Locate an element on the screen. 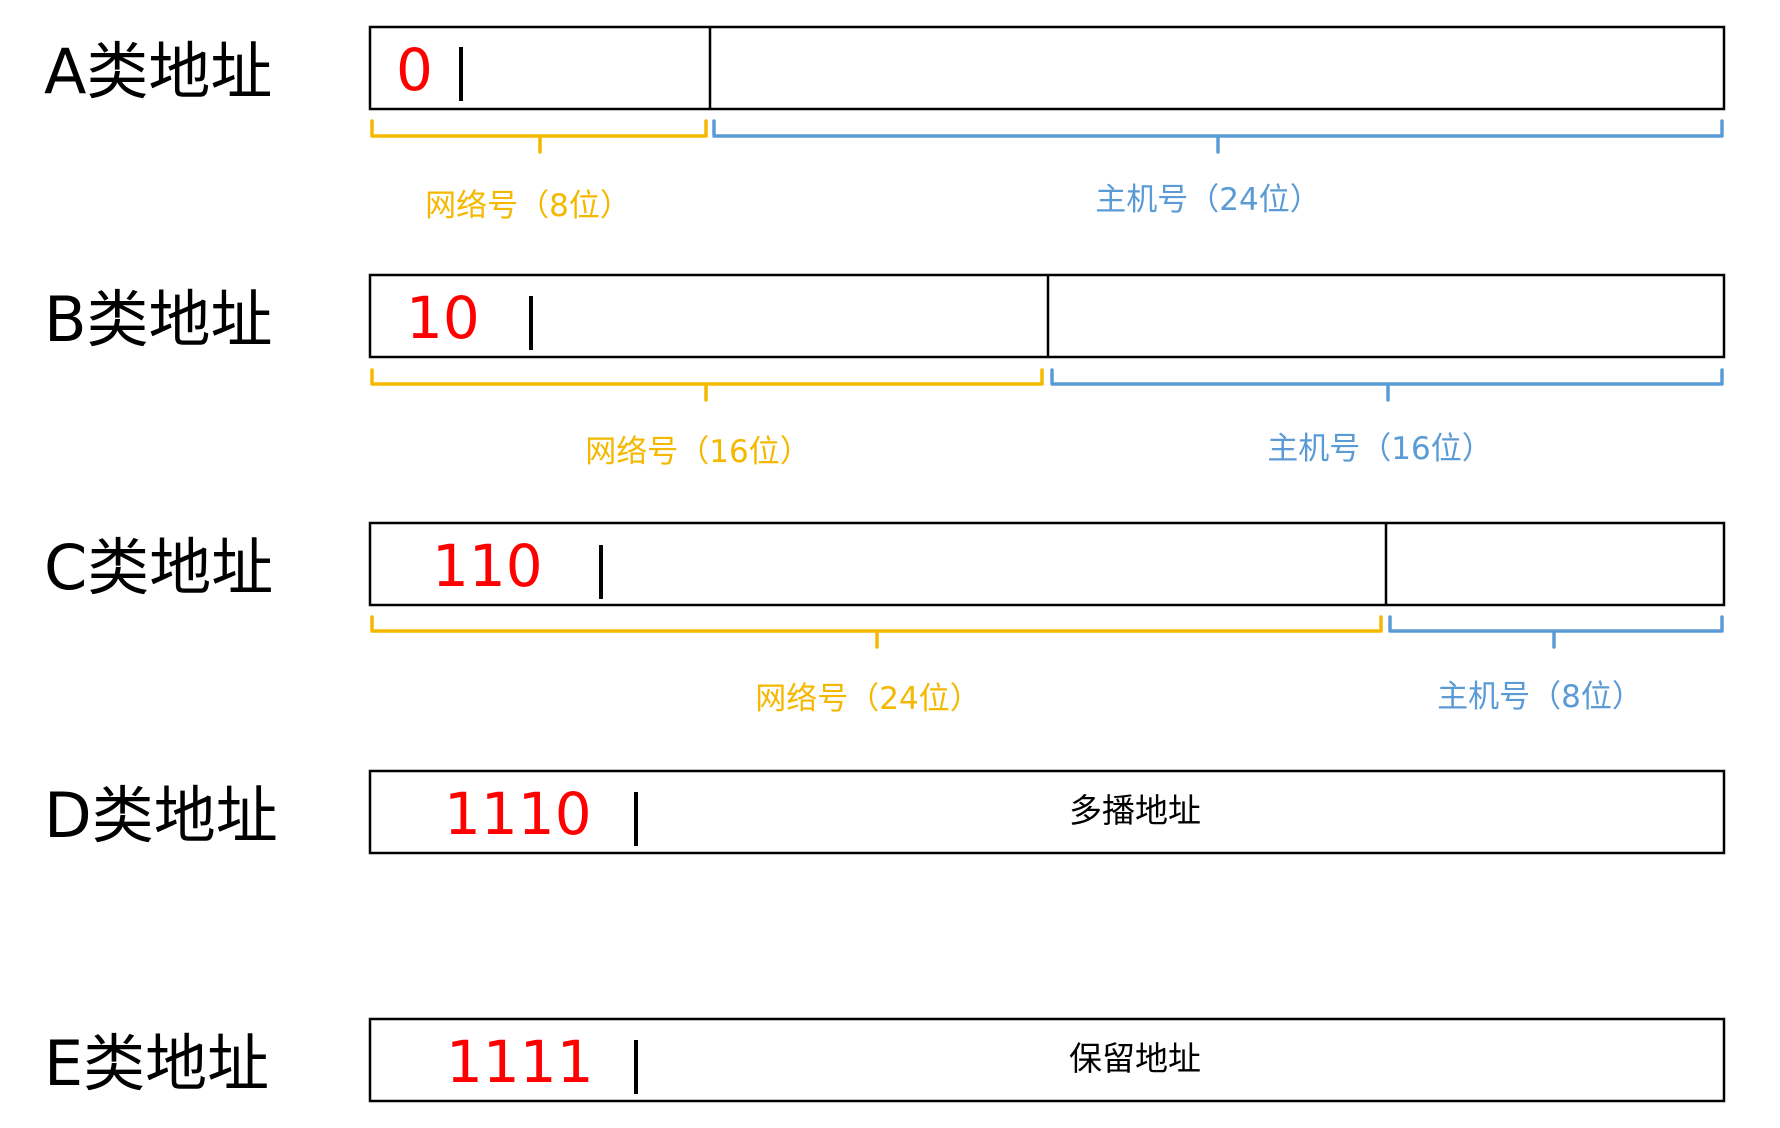 Image resolution: width=1780 pixels, height=1128 pixels. class-c-network-label: 网络号（24位） is located at coordinates (867, 699).